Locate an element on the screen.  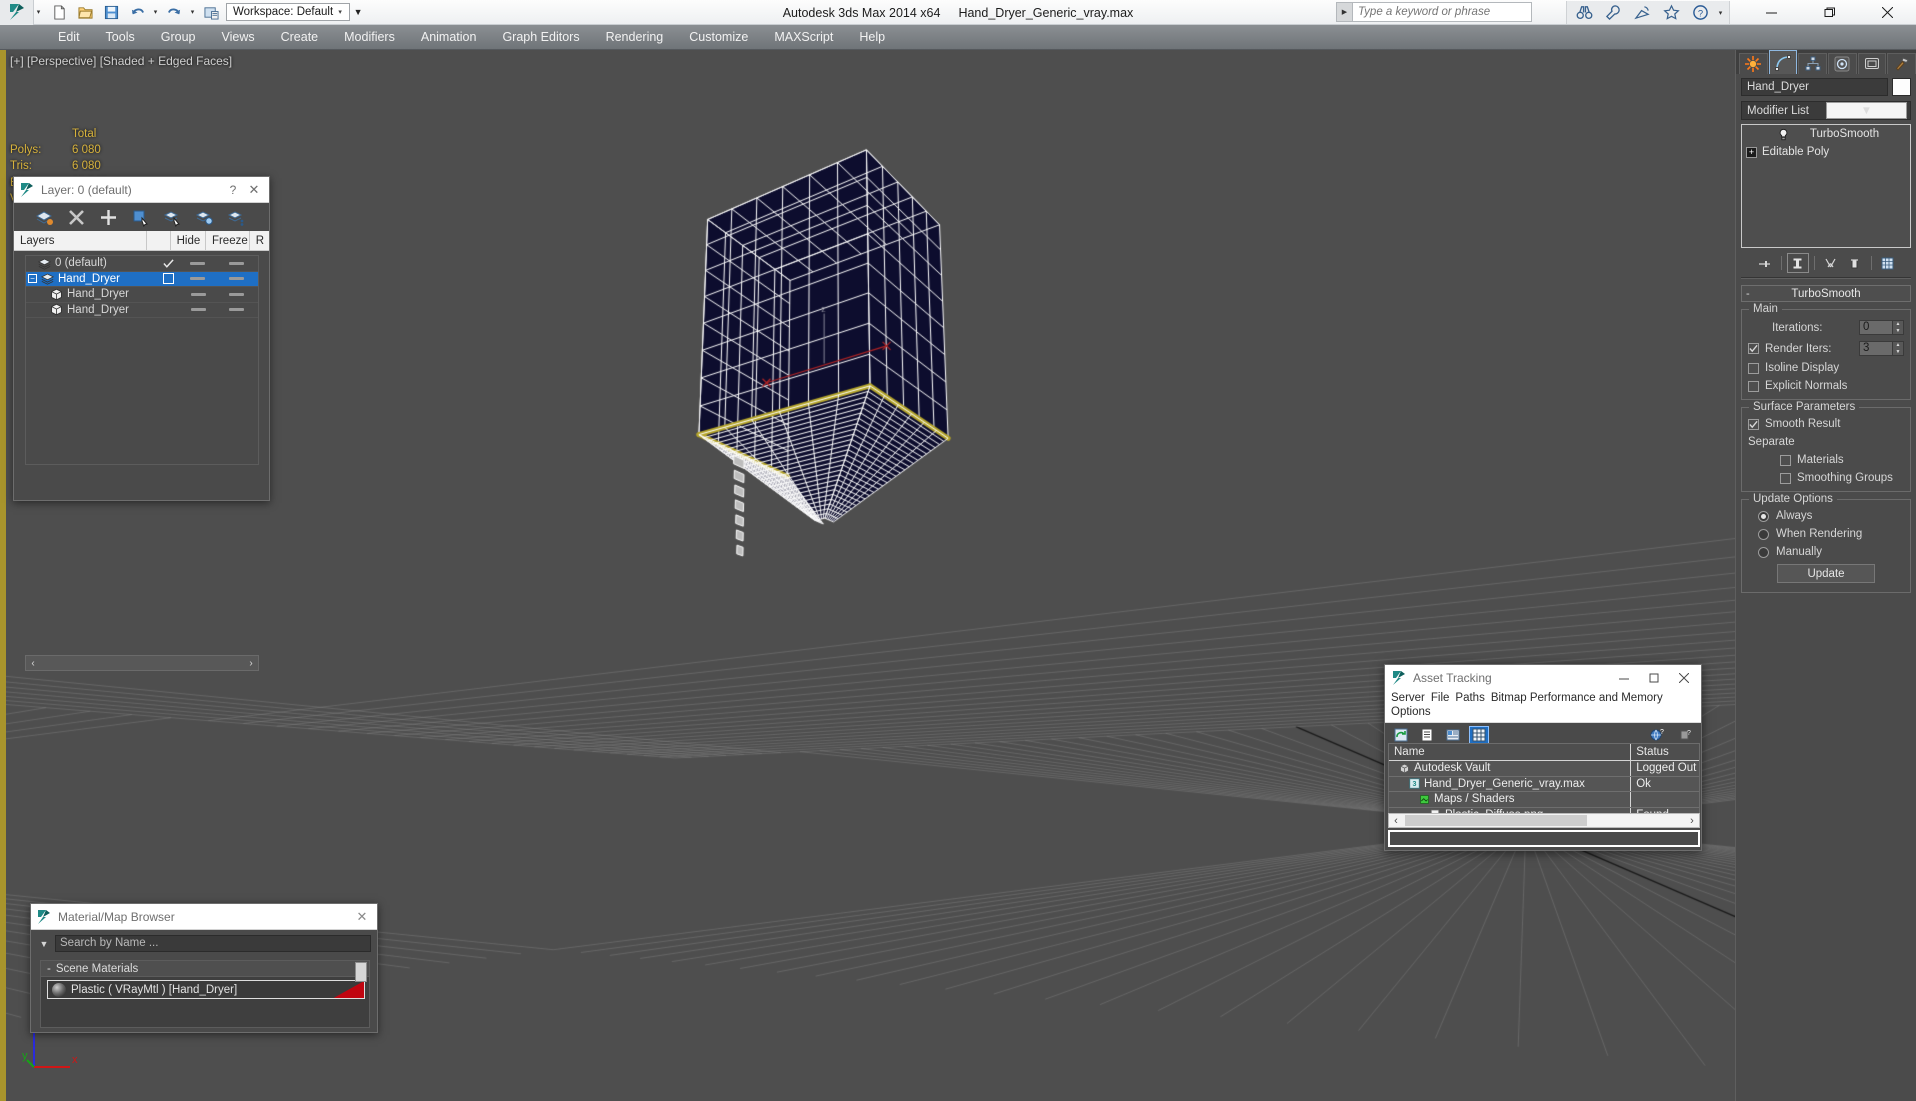
update-manually-row: Manually is located at coordinates (1831, 552).